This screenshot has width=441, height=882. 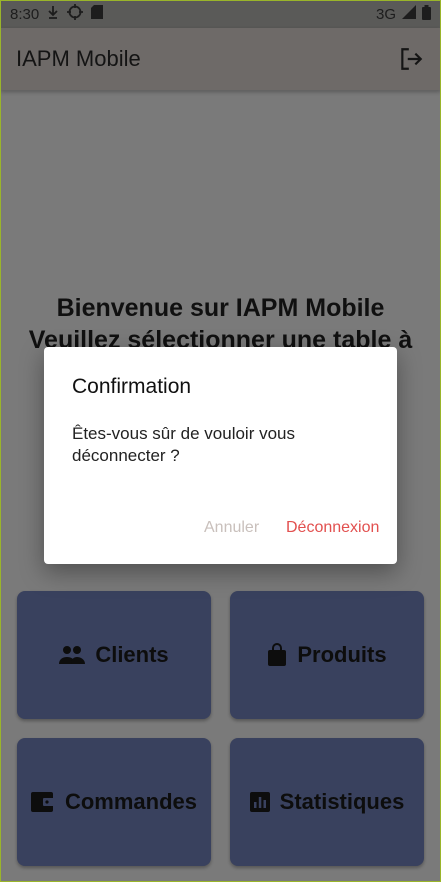 What do you see at coordinates (97, 14) in the screenshot?
I see `sd-card-icon` at bounding box center [97, 14].